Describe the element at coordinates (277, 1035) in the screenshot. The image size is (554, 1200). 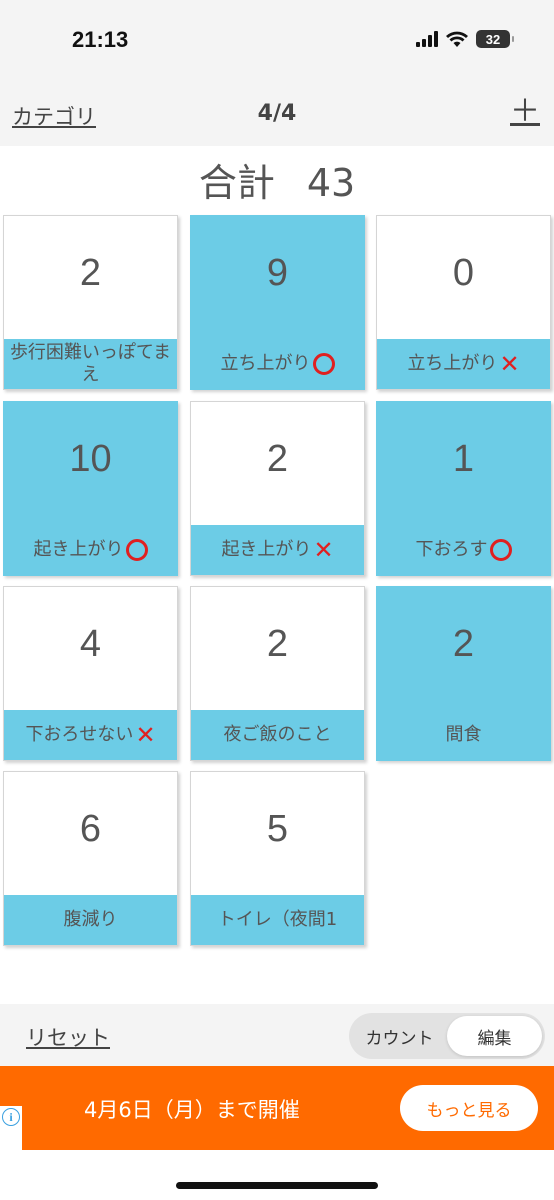
I see `bottom-bar: リセット カウント 編集` at that location.